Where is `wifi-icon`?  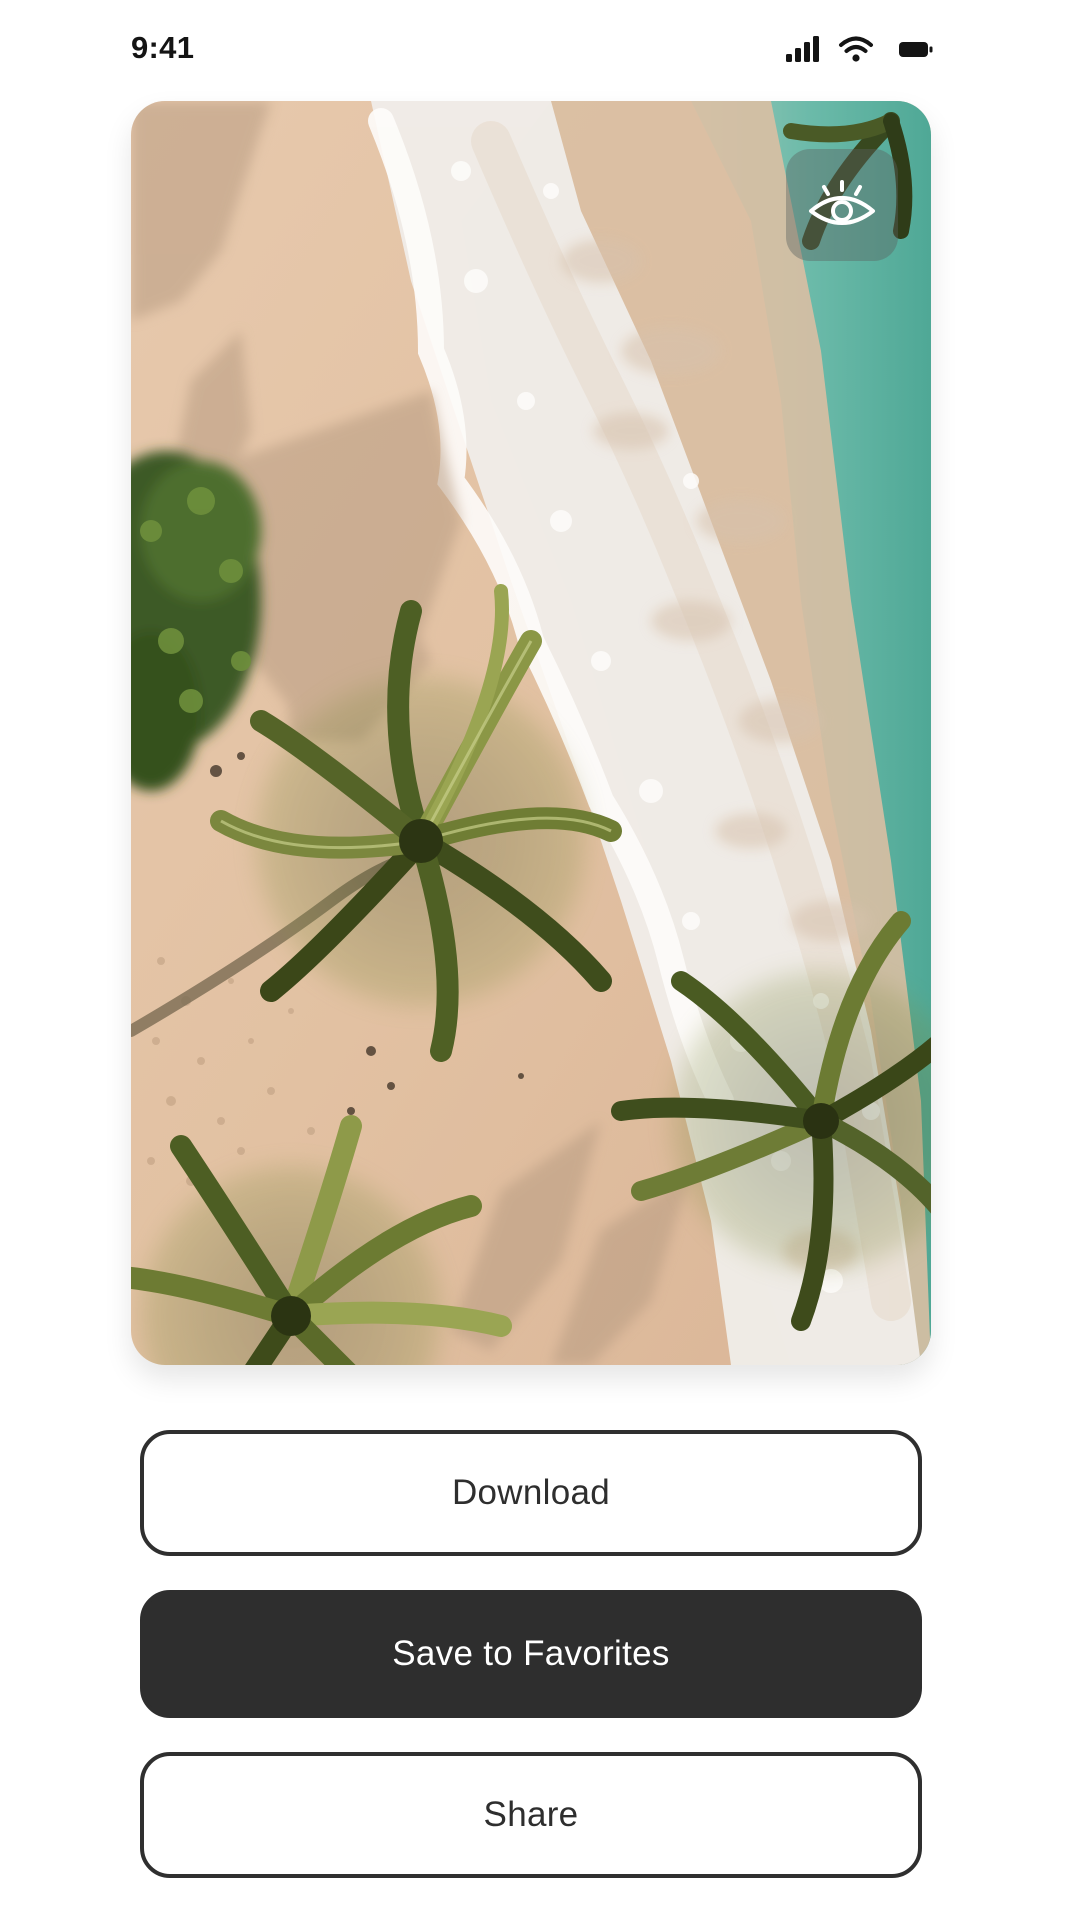
wifi-icon is located at coordinates (856, 49).